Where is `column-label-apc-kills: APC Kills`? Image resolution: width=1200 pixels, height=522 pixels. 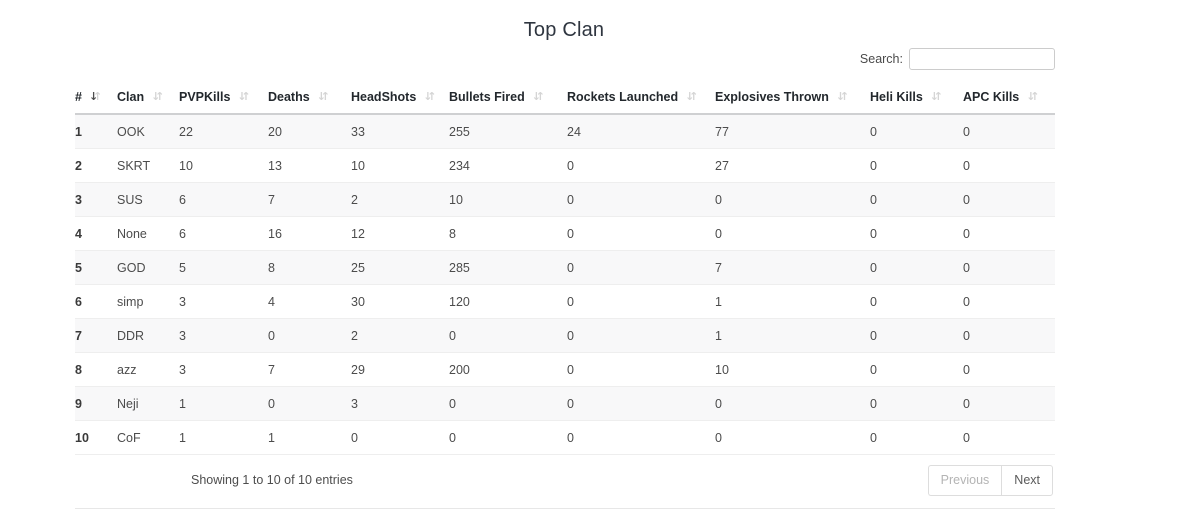 column-label-apc-kills: APC Kills is located at coordinates (991, 97).